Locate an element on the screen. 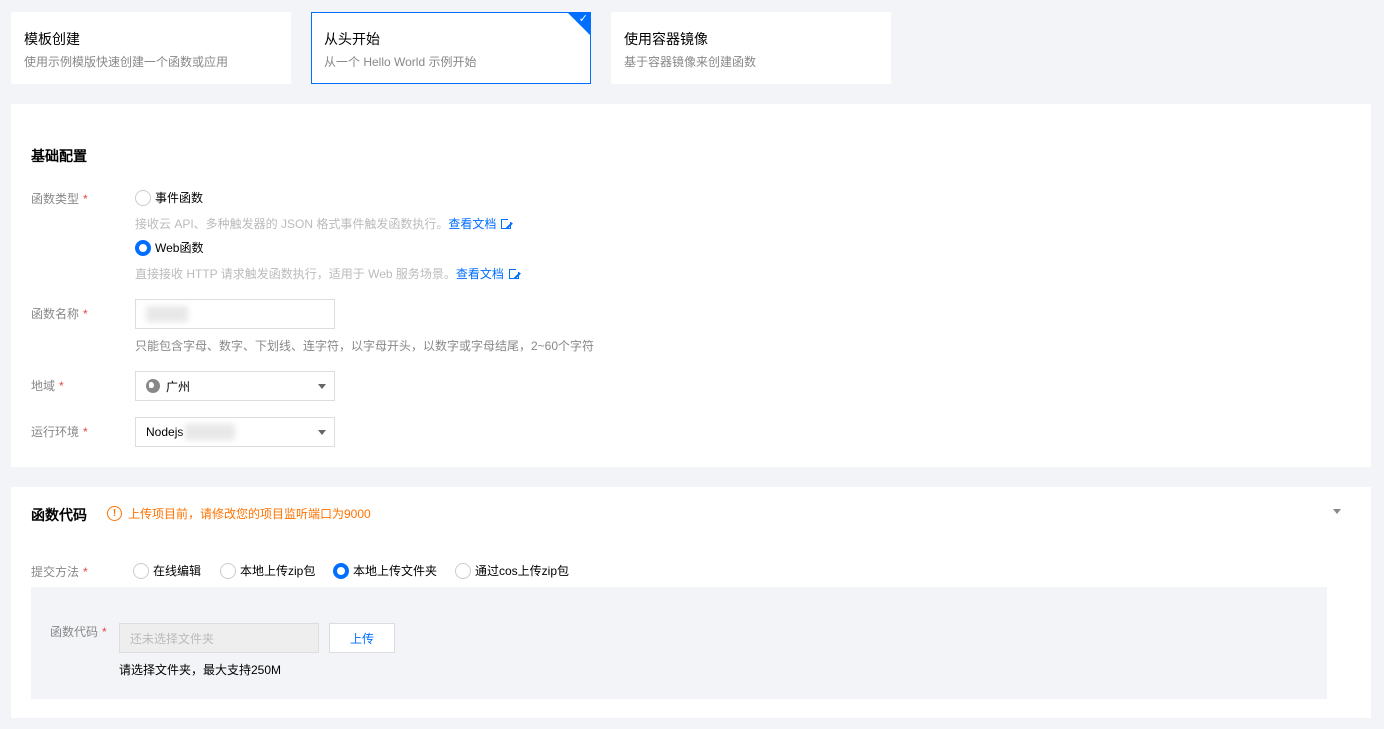 This screenshot has width=1384, height=729. radio-local-zip: 本地上传zip包 is located at coordinates (267, 571).